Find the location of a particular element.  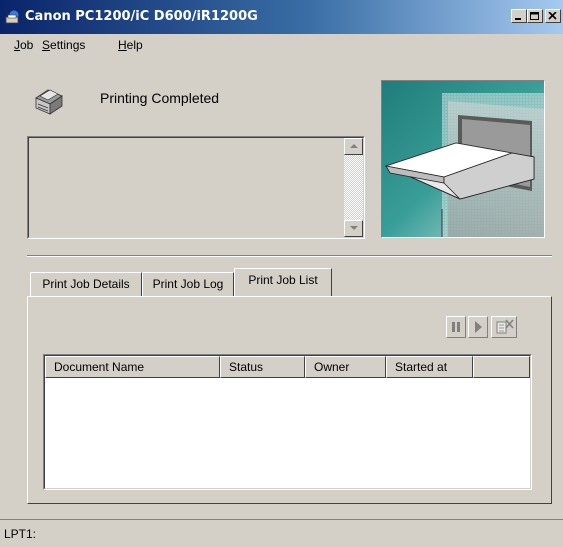

cancel-job-icon is located at coordinates (504, 327).